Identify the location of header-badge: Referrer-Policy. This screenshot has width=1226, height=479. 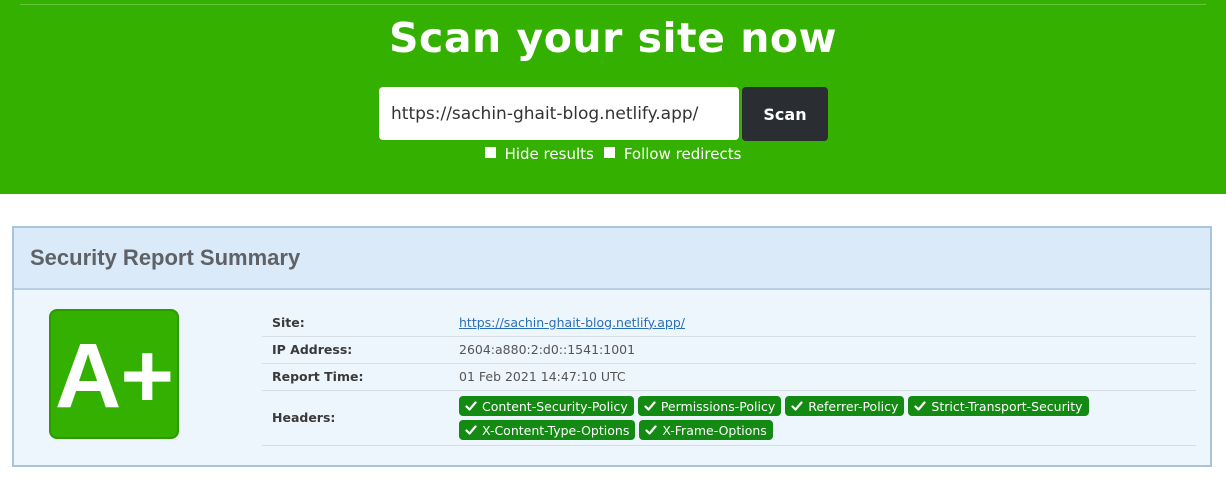
(845, 406).